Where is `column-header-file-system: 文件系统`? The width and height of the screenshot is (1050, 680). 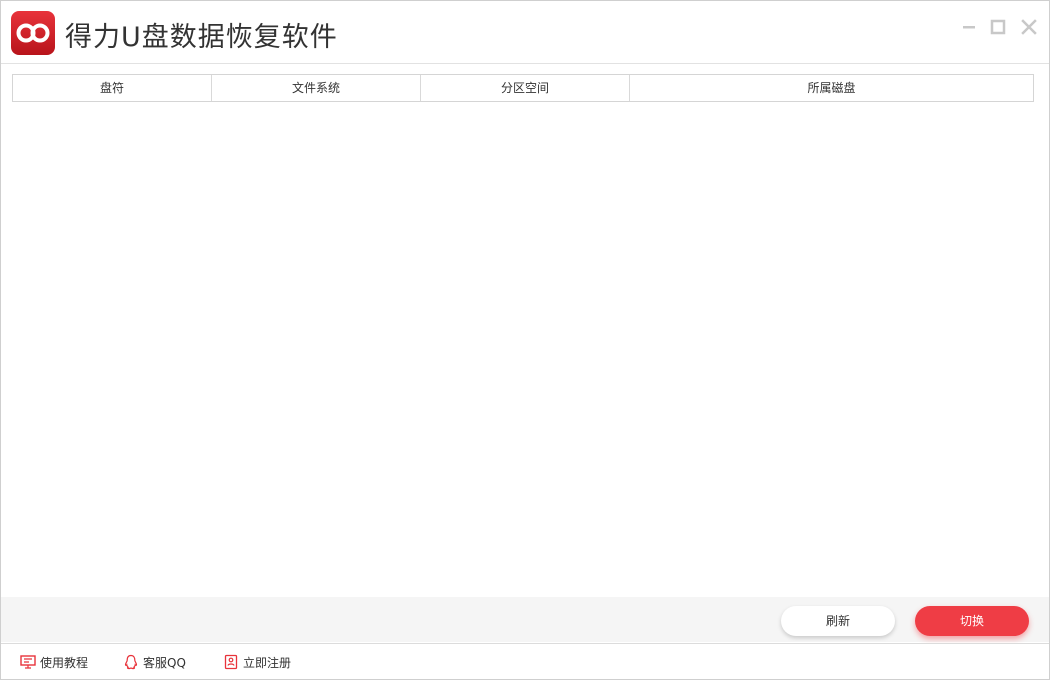 column-header-file-system: 文件系统 is located at coordinates (315, 88).